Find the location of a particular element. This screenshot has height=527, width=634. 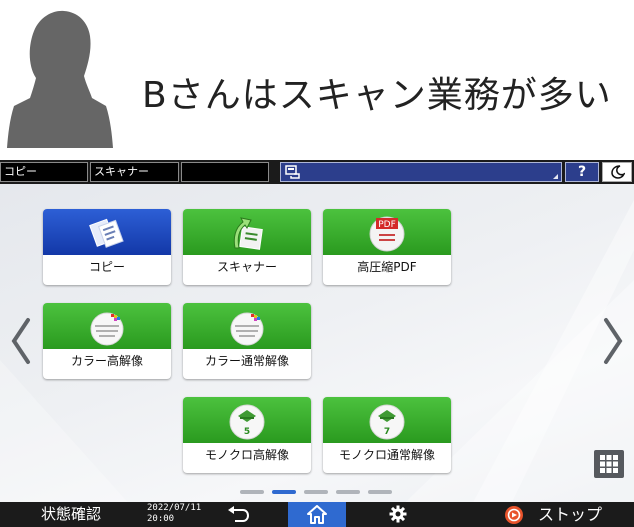

app-color-high-res-button: カラー高解像 is located at coordinates (107, 341).